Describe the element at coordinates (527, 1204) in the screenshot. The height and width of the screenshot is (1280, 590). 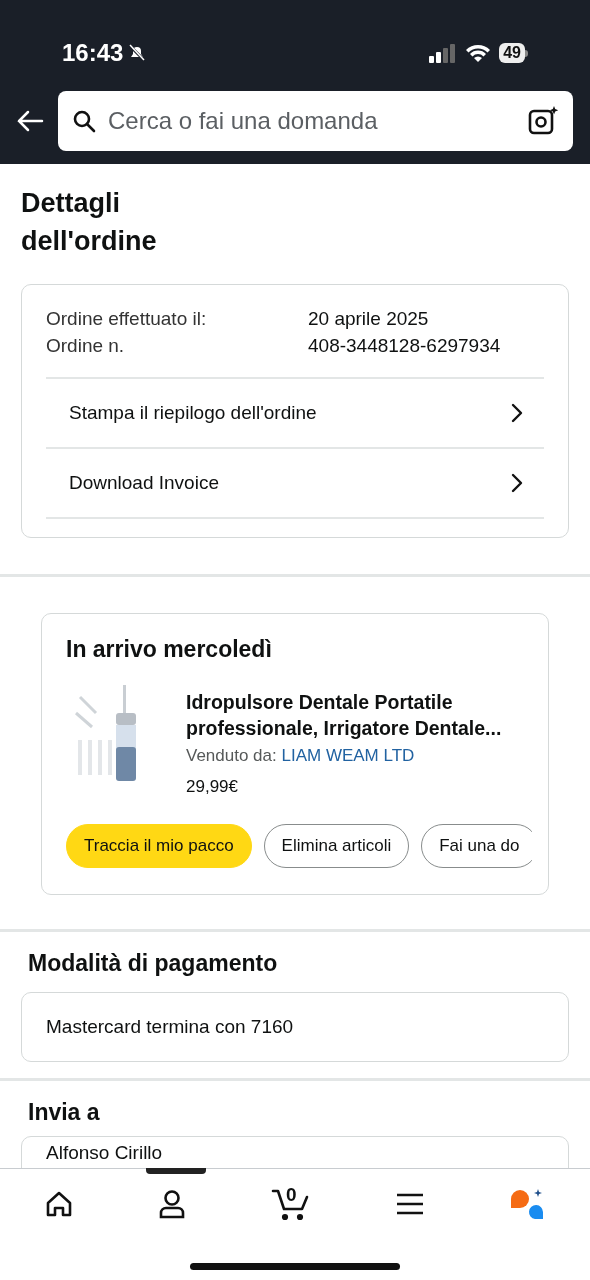
I see `assistant-icon` at that location.